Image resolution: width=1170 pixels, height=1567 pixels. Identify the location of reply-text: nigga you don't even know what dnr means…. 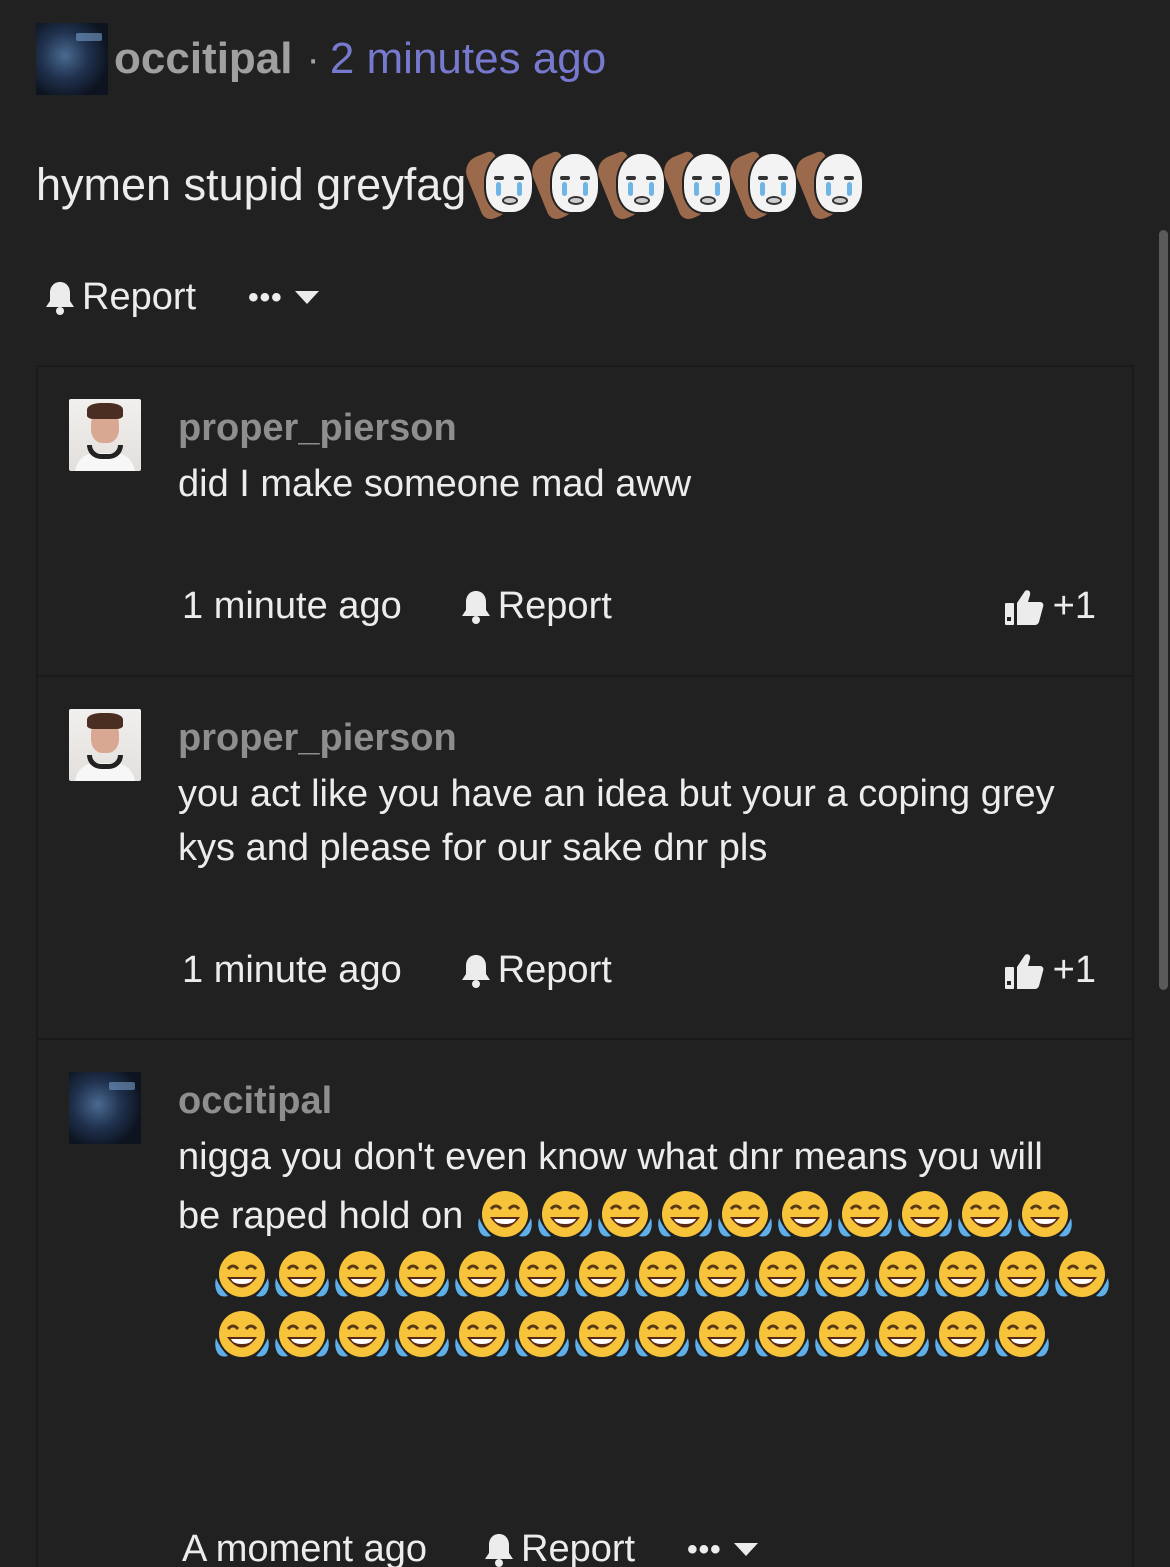
(638, 1189).